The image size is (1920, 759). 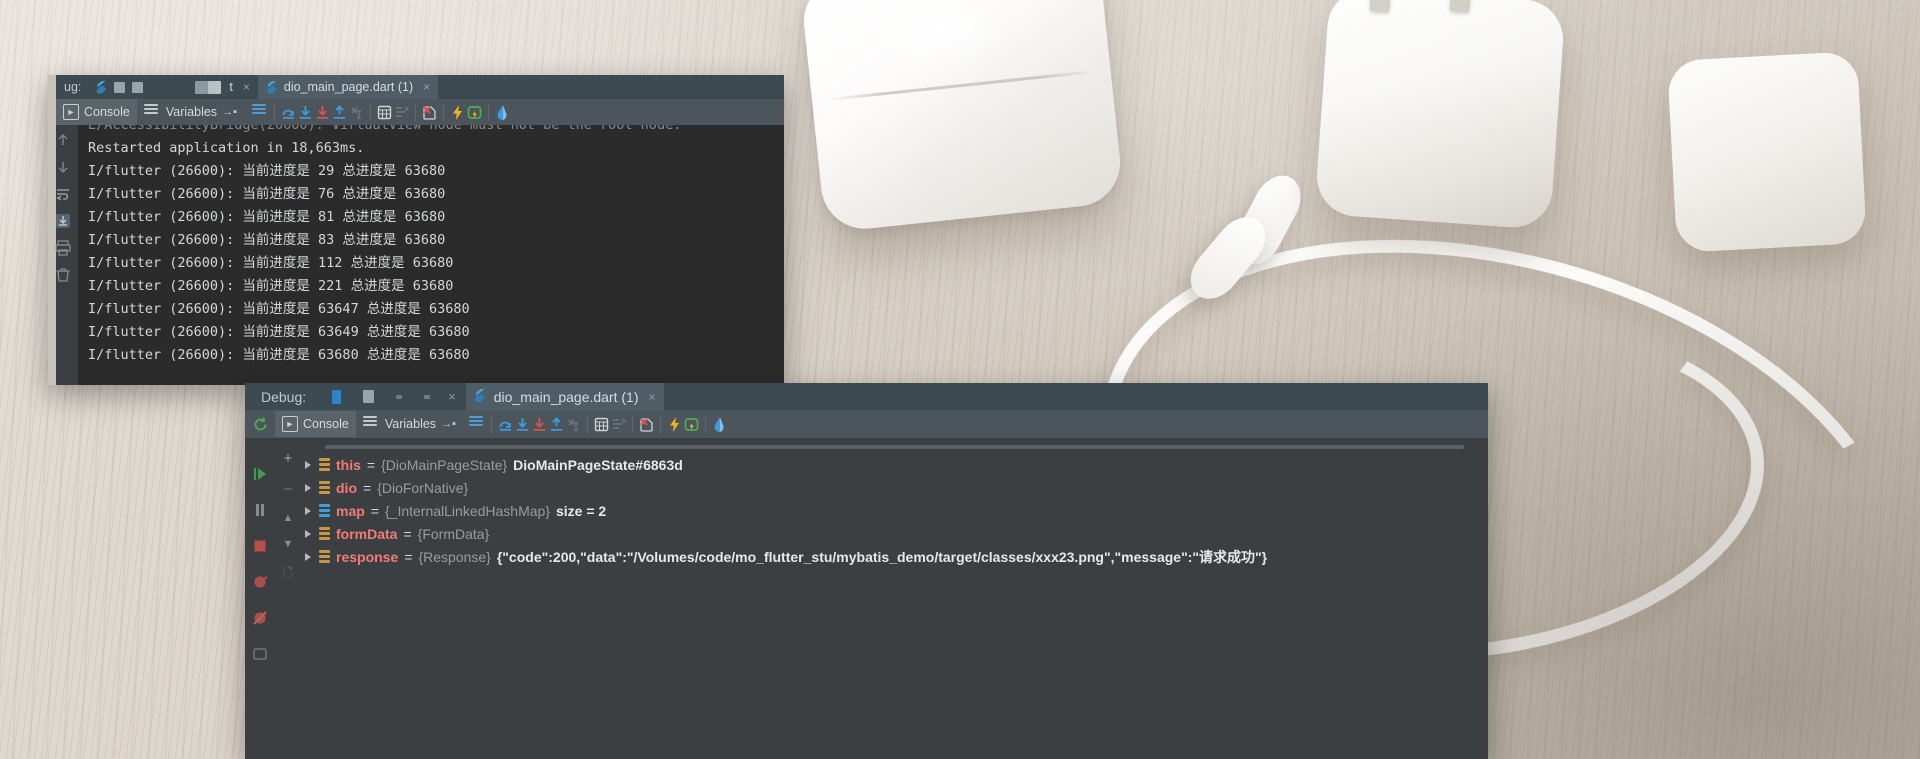 I want to click on console-line: I/flutter (26600): 当前进度是 83 总进度是 63680, so click(x=267, y=240).